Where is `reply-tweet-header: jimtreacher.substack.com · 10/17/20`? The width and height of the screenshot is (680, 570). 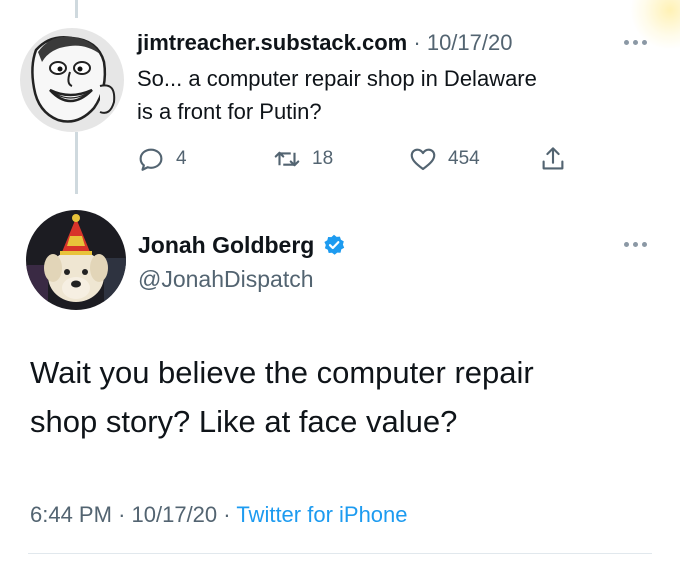 reply-tweet-header: jimtreacher.substack.com · 10/17/20 is located at coordinates (324, 43).